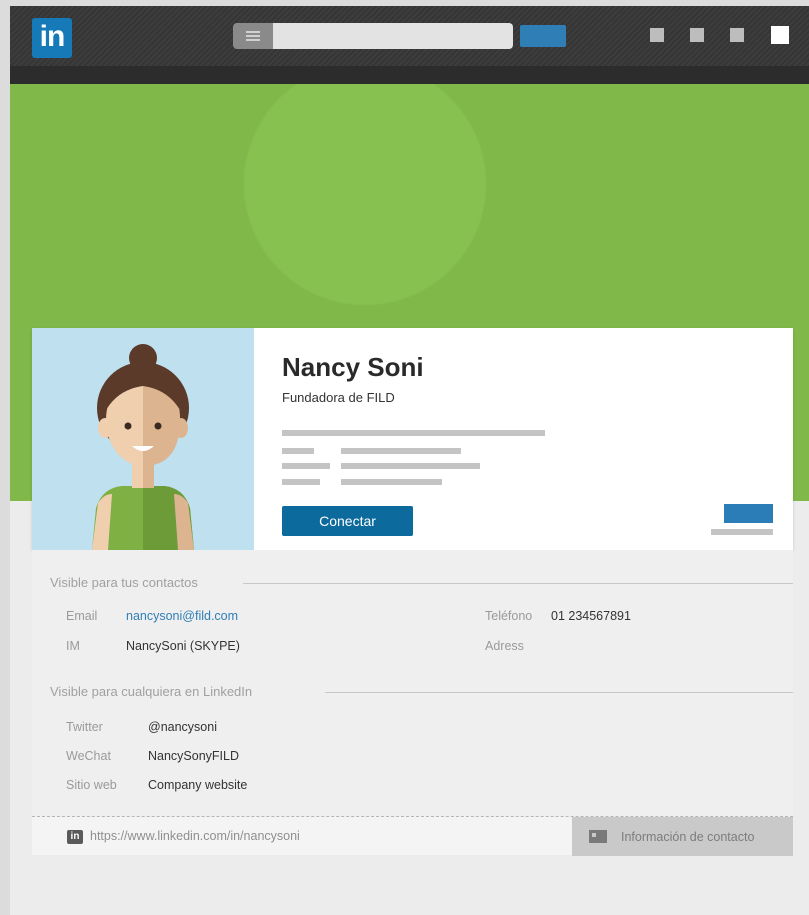 The height and width of the screenshot is (915, 809). Describe the element at coordinates (688, 837) in the screenshot. I see `contact-info-label: Información de contacto` at that location.